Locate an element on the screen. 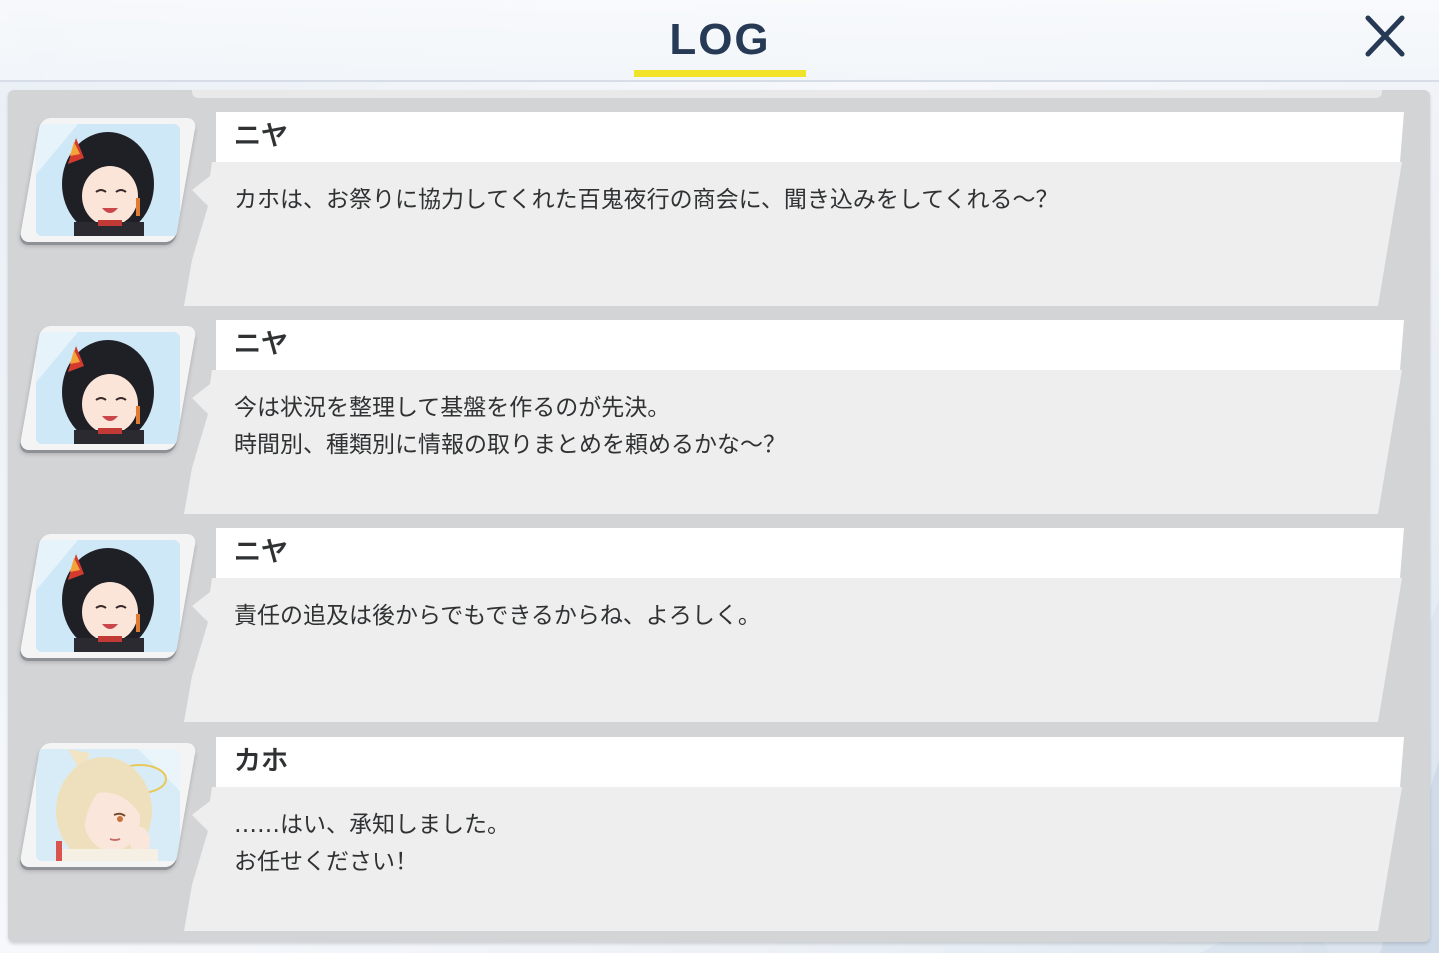 The width and height of the screenshot is (1439, 953). kaho-portrait-icon is located at coordinates (108, 805).